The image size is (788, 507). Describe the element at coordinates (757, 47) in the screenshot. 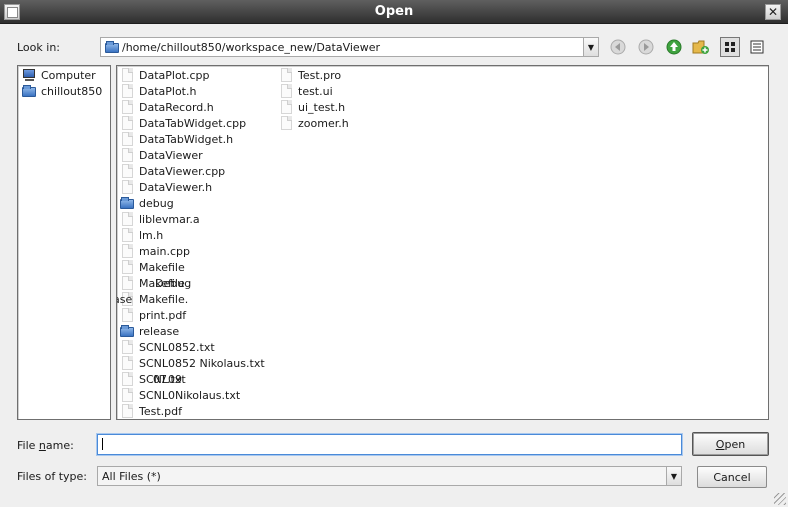

I see `detail-view-button` at that location.